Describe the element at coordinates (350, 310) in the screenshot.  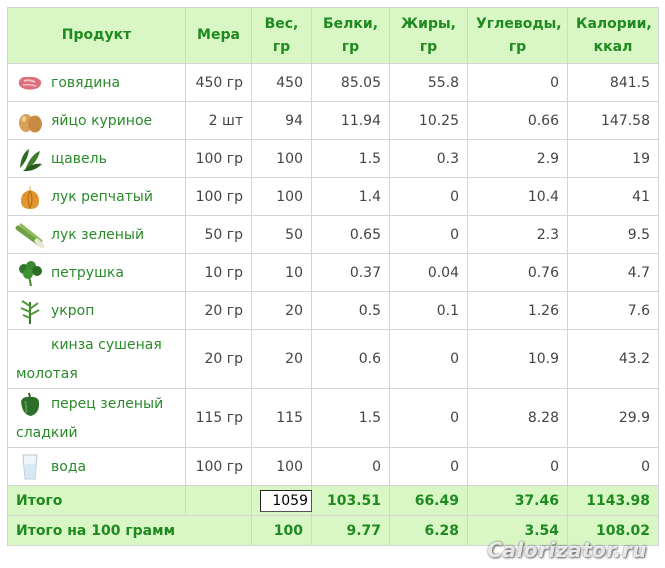
I see `protein-cell: 0.5` at that location.